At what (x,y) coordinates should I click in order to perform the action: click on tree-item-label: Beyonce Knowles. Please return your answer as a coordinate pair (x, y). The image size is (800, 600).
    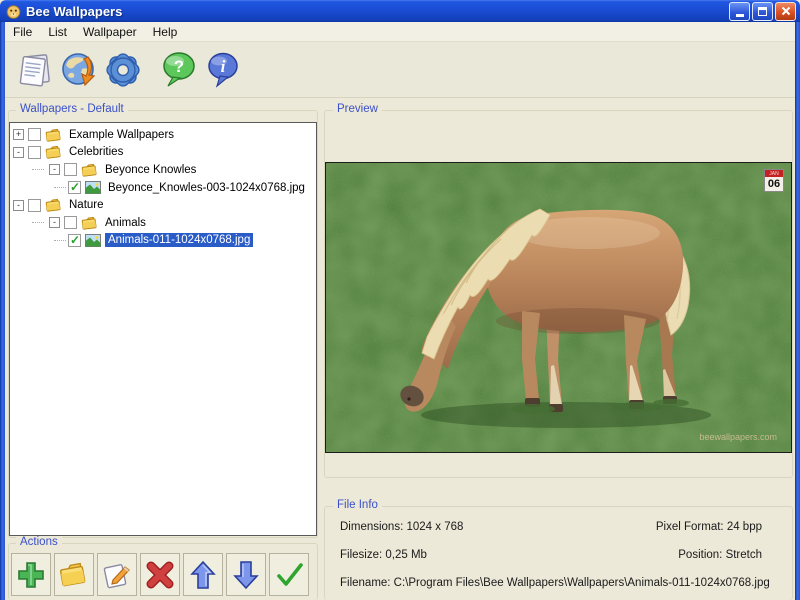
    Looking at the image, I should click on (150, 170).